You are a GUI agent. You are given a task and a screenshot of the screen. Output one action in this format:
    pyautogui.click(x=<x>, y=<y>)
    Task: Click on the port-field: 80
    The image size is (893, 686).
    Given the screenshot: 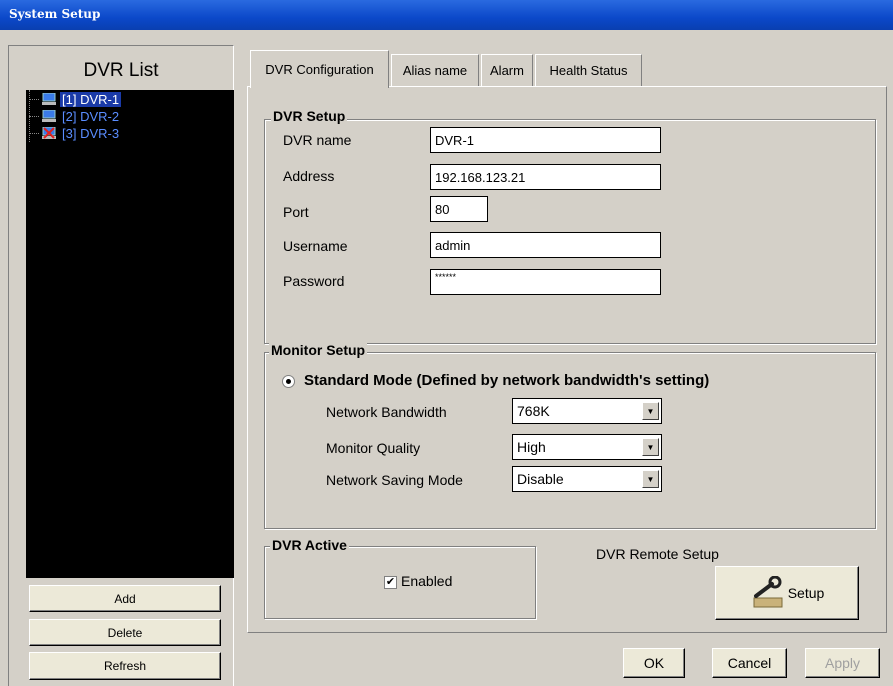 What is the action you would take?
    pyautogui.click(x=459, y=209)
    